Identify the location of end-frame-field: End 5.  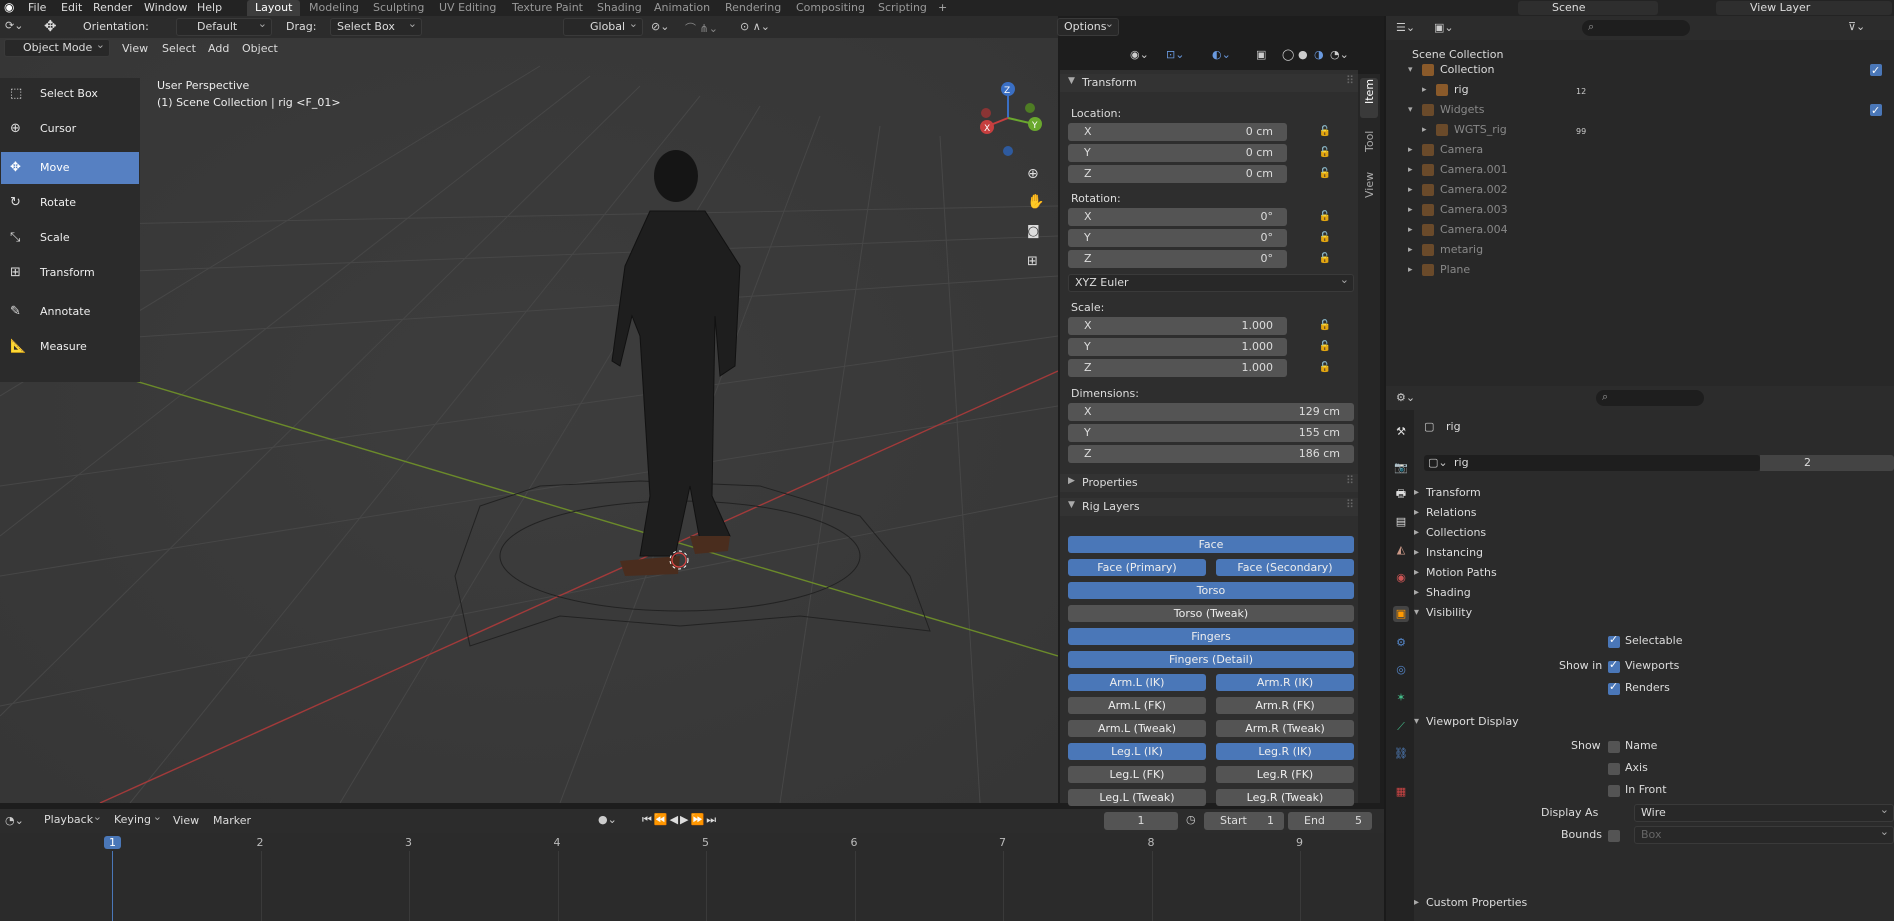
(1330, 821).